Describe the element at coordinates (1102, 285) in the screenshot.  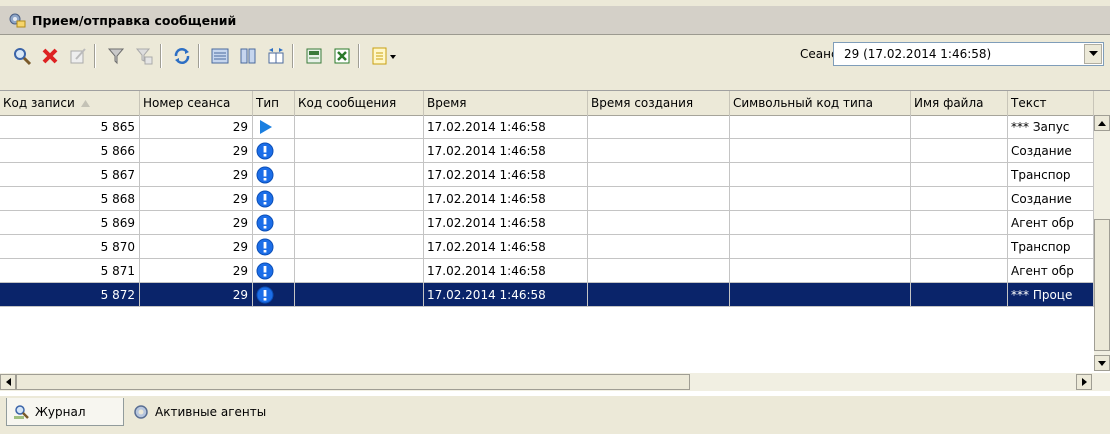
I see `vertical-scroll-thumb` at that location.